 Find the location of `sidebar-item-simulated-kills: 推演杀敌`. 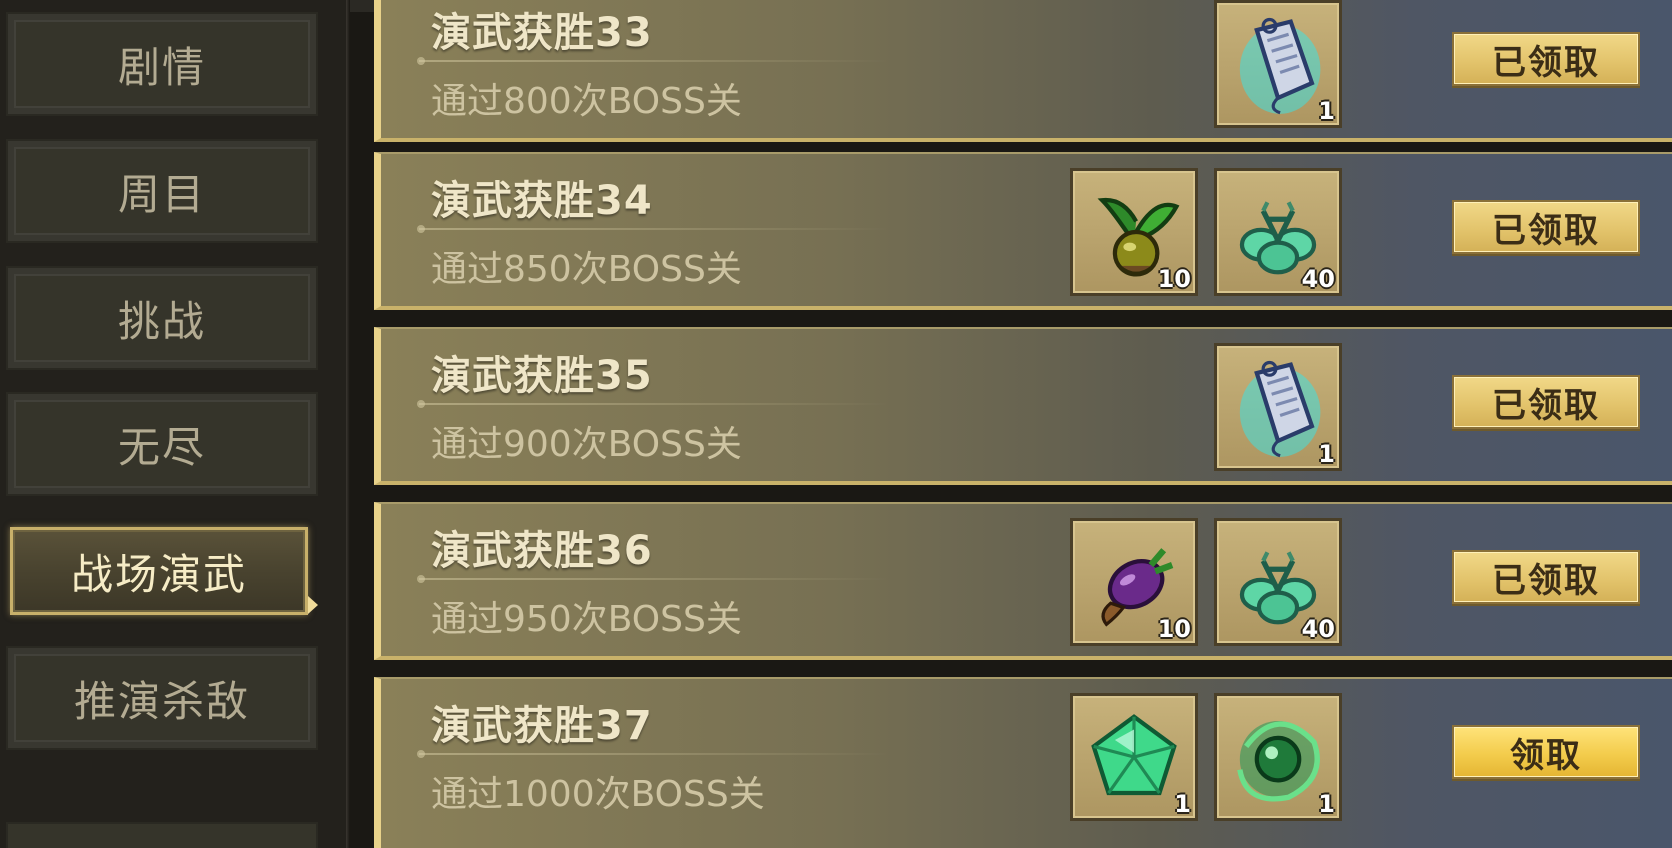

sidebar-item-simulated-kills: 推演杀敌 is located at coordinates (162, 698).